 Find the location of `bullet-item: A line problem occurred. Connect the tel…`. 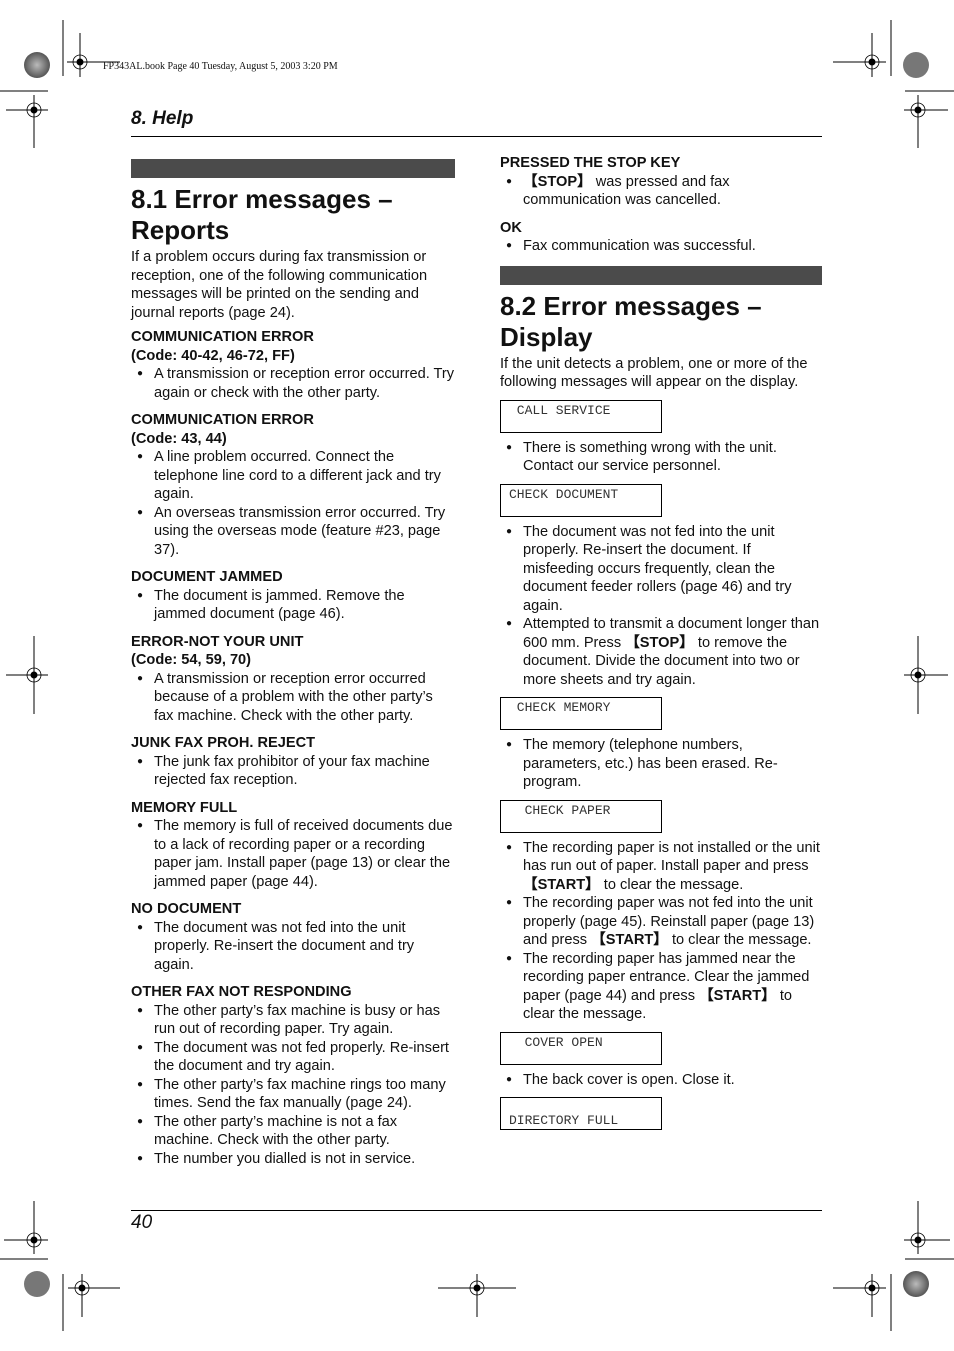

bullet-item: A line problem occurred. Connect the tel… is located at coordinates (296, 476).